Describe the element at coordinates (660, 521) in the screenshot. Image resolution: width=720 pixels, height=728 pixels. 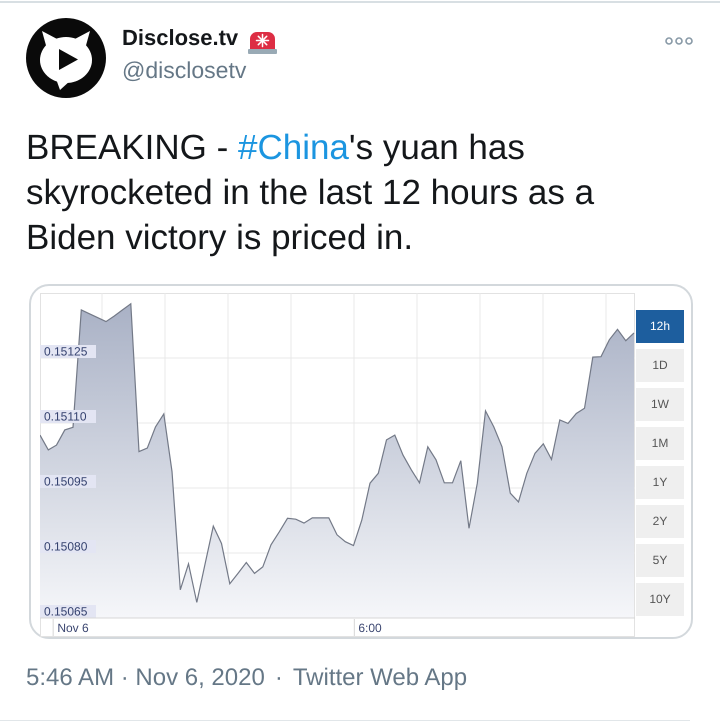
I see `time-range-tab: 2Y` at that location.